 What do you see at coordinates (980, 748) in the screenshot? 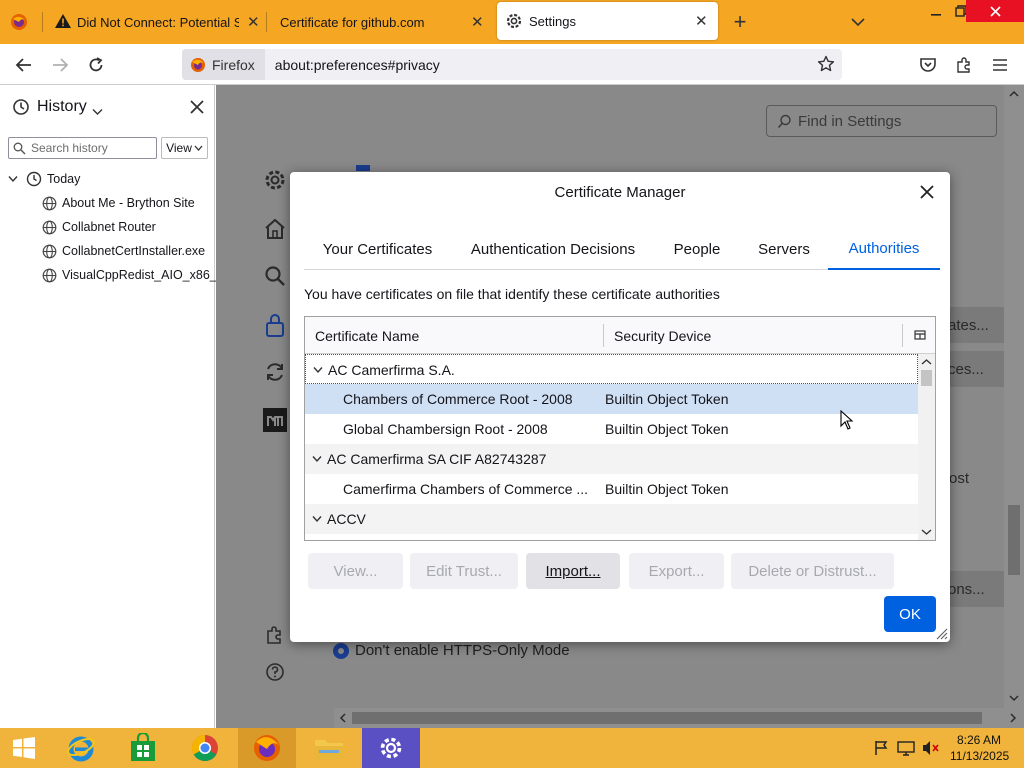
I see `system-clock: 8:26 AM 11/13/2025` at bounding box center [980, 748].